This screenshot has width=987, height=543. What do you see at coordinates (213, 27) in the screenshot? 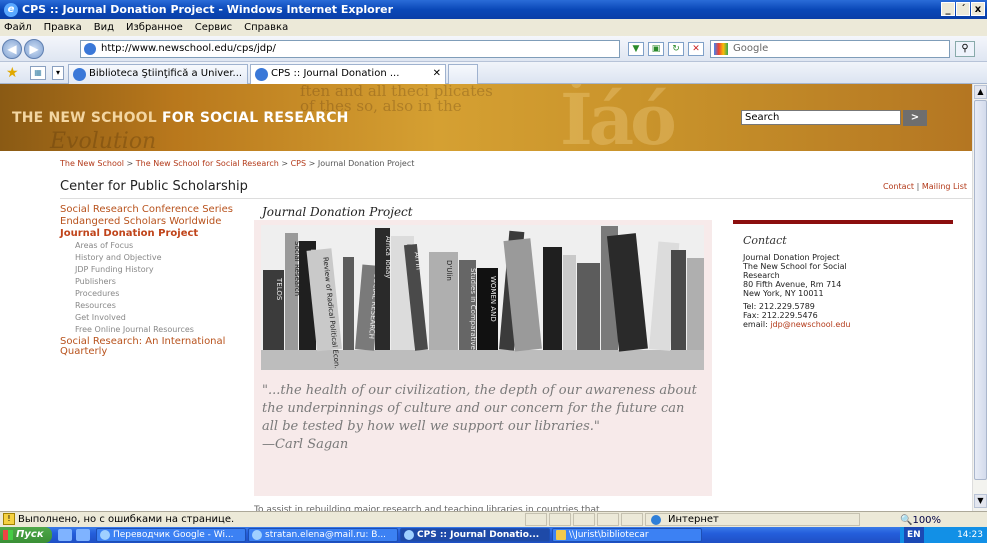
I see `menu-tools: Сервис` at bounding box center [213, 27].